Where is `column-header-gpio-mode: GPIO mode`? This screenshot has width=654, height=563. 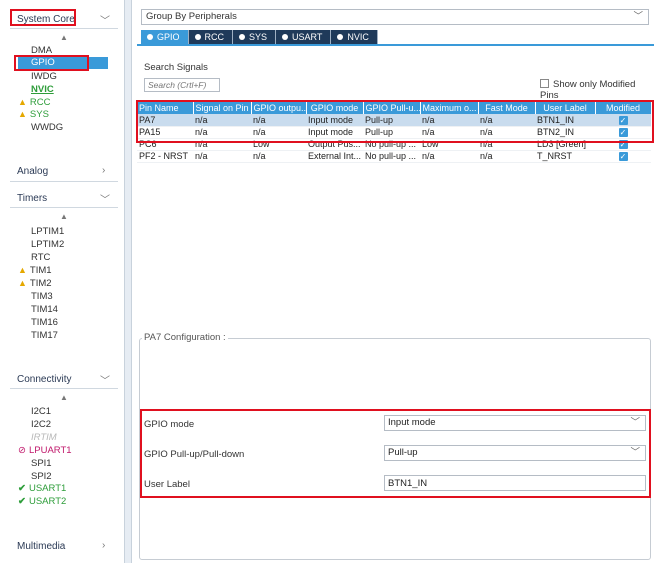
column-header-gpio-mode: GPIO mode is located at coordinates (335, 108).